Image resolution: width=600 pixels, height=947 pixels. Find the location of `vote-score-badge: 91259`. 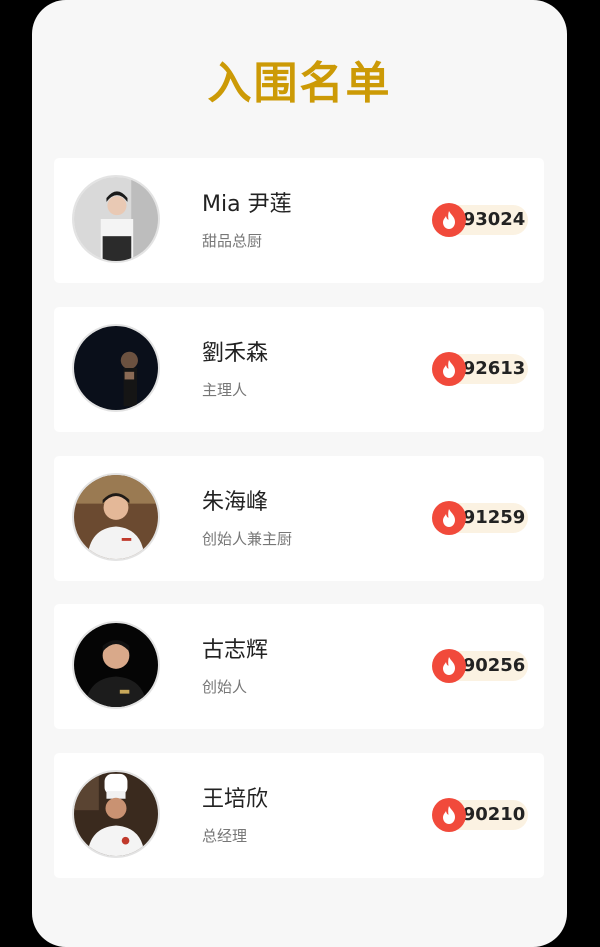

vote-score-badge: 91259 is located at coordinates (480, 518).